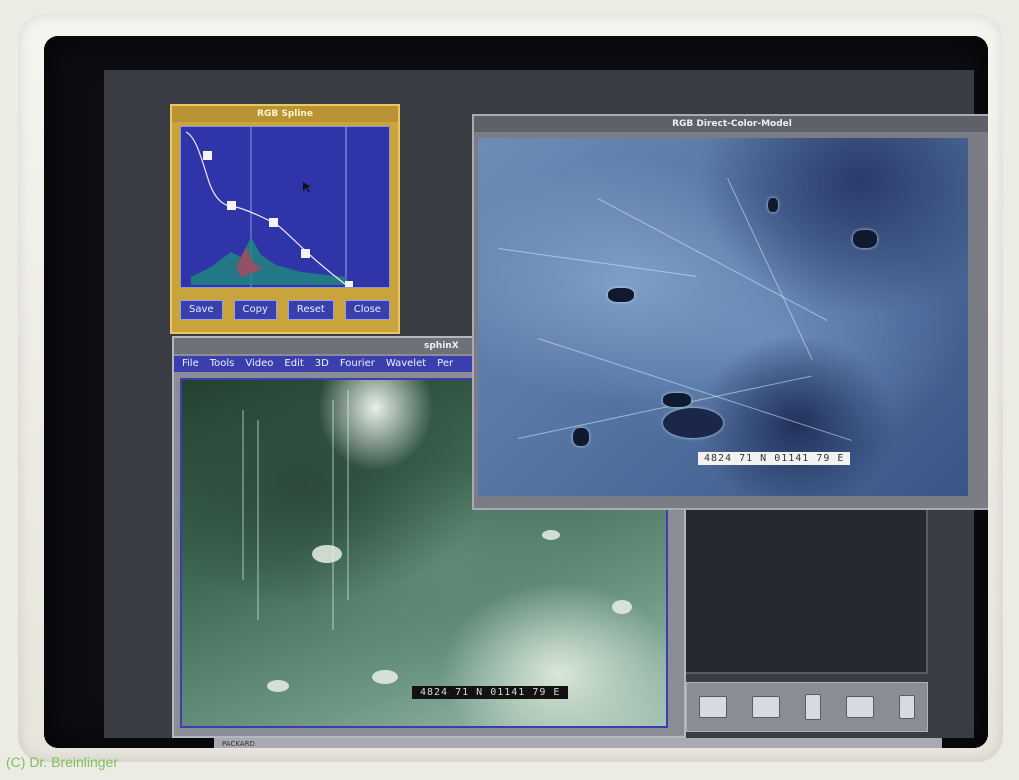  What do you see at coordinates (190, 364) in the screenshot?
I see `menu-file: File` at bounding box center [190, 364].